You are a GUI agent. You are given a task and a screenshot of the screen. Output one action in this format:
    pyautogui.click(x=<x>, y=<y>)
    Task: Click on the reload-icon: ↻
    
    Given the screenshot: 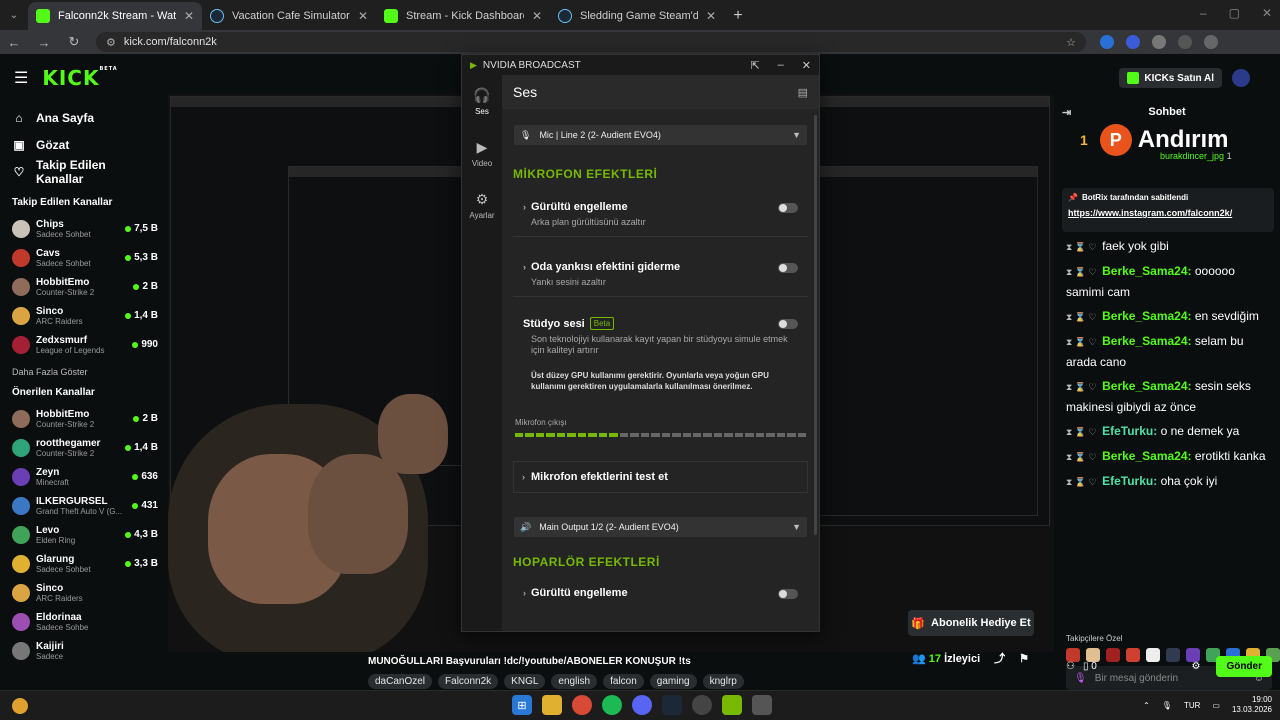 What is the action you would take?
    pyautogui.click(x=74, y=42)
    